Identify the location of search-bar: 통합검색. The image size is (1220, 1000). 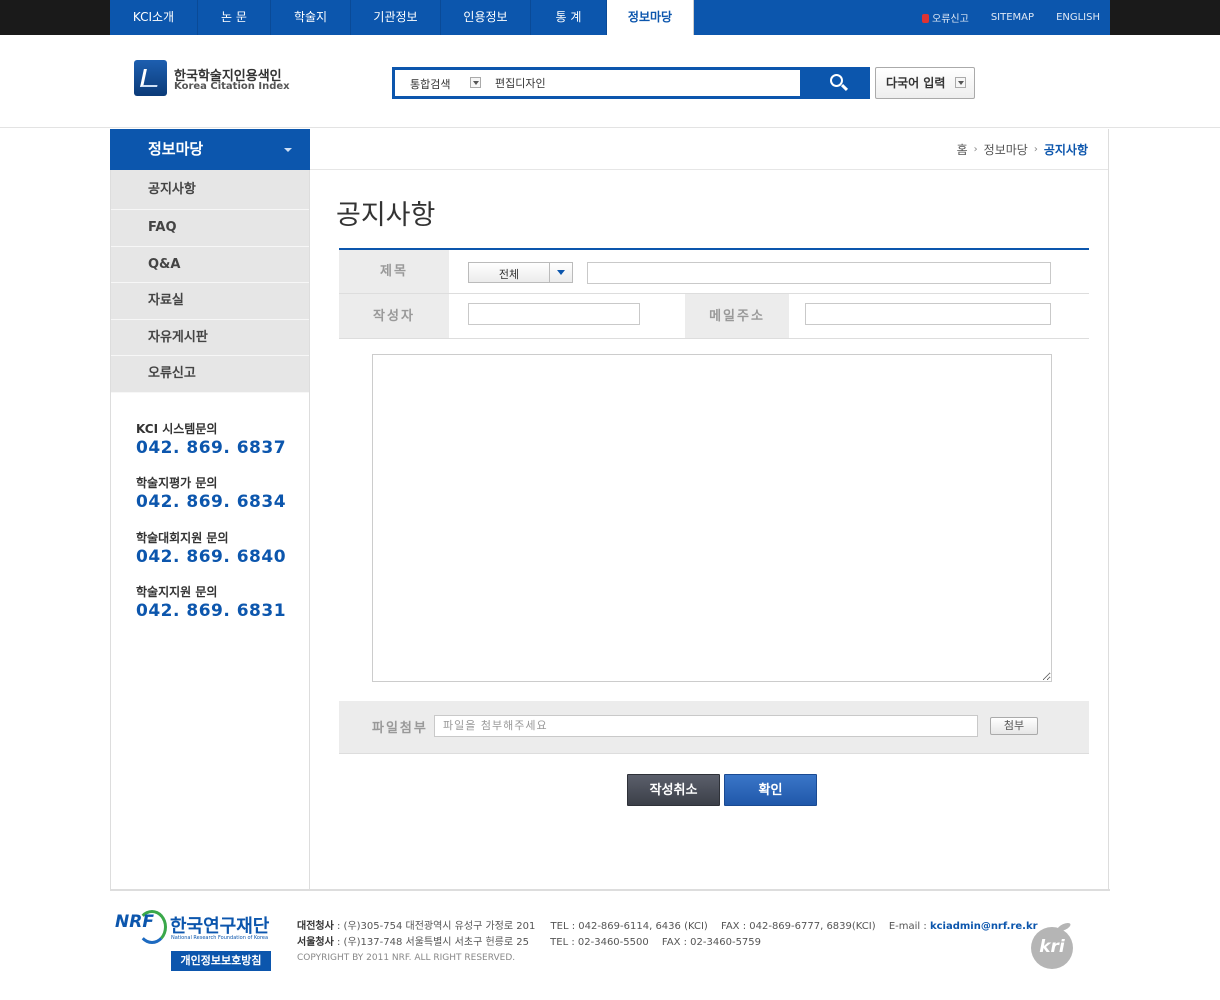
(631, 83).